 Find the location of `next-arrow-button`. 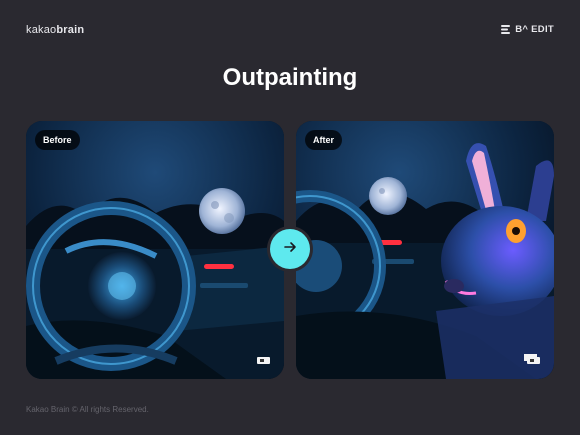

next-arrow-button is located at coordinates (290, 249).